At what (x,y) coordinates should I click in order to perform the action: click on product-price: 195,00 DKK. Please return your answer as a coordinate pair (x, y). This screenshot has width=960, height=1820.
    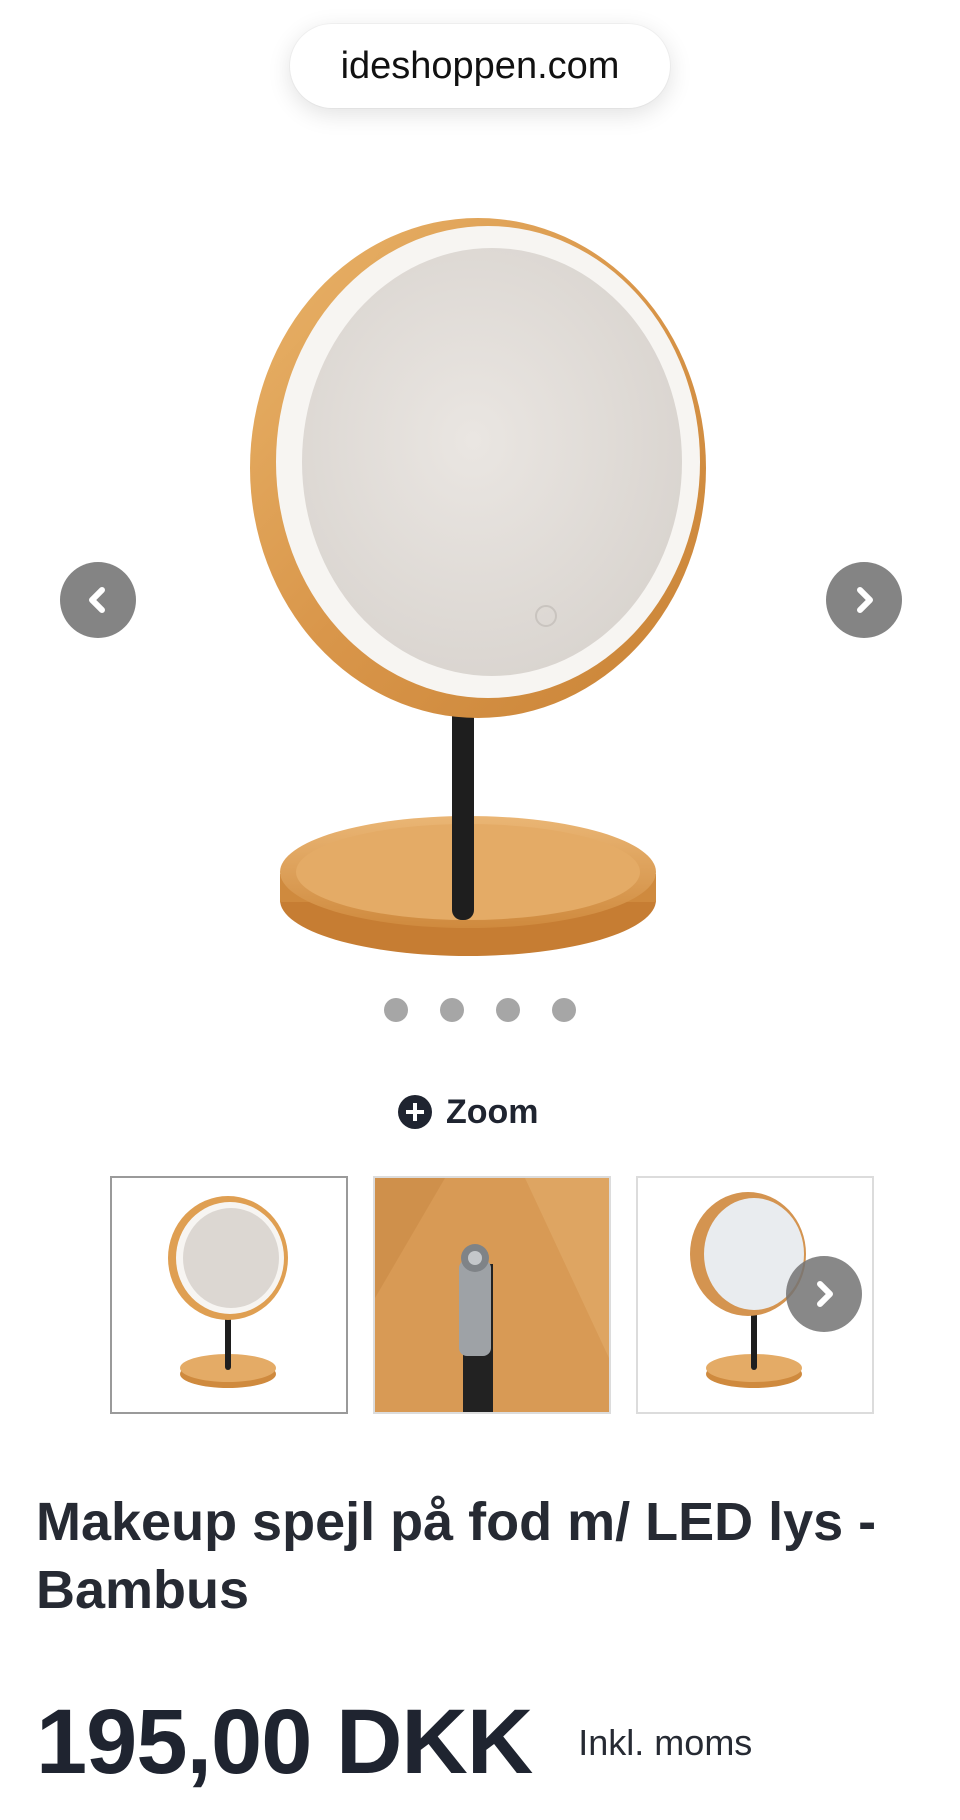
    Looking at the image, I should click on (284, 1742).